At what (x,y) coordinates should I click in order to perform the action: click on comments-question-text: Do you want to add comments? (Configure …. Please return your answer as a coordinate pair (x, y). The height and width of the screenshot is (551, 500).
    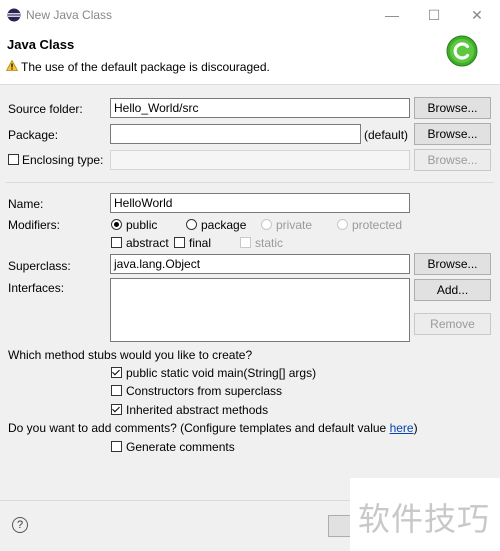
    Looking at the image, I should click on (199, 428).